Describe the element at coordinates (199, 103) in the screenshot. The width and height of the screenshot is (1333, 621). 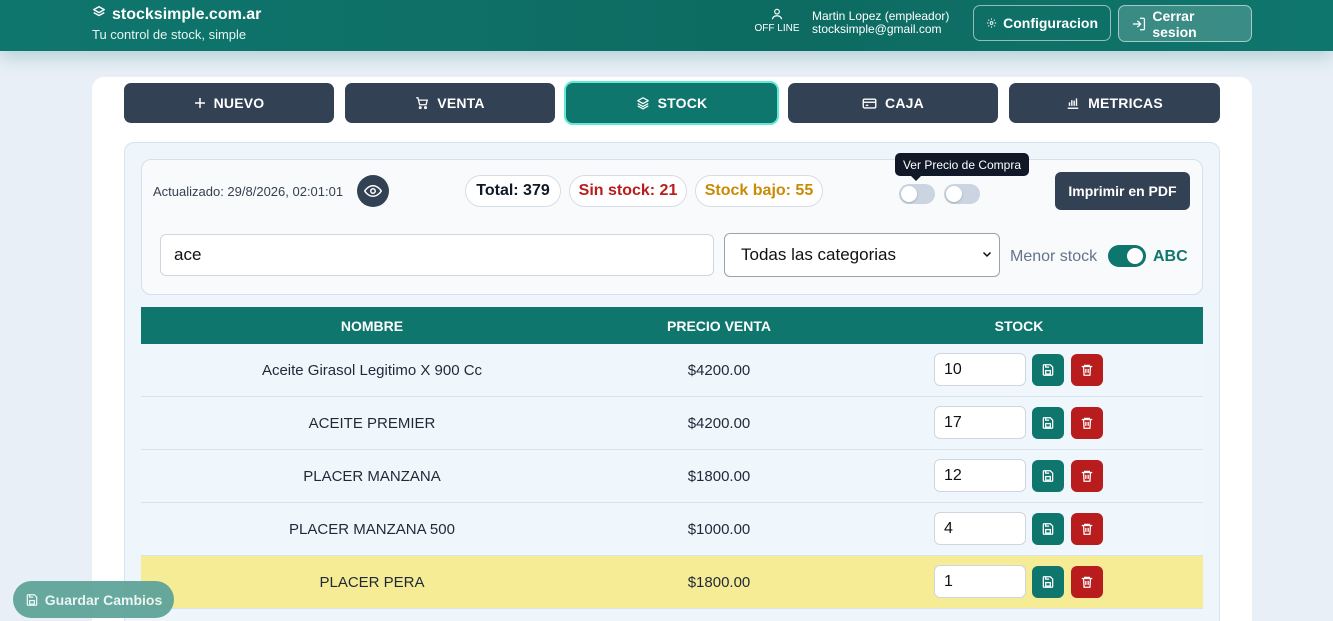
I see `plus-icon` at that location.